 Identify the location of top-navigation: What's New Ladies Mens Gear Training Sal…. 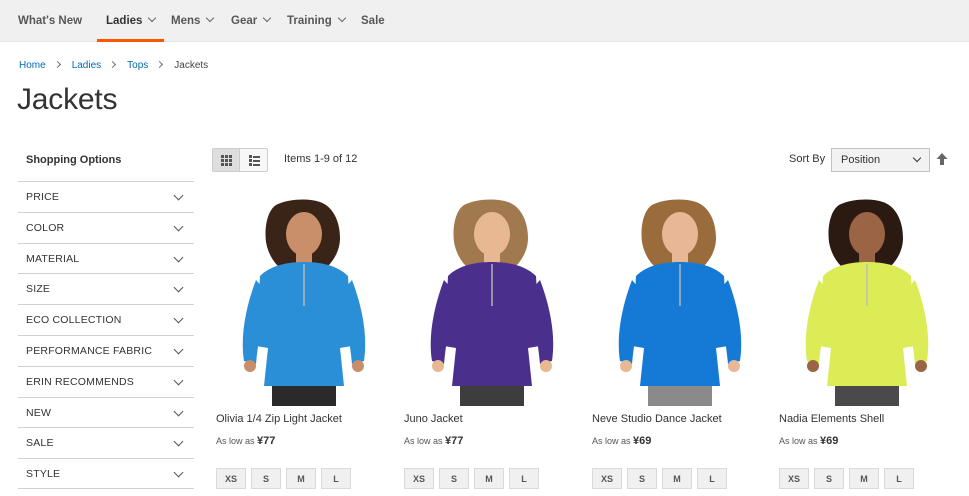
(484, 21).